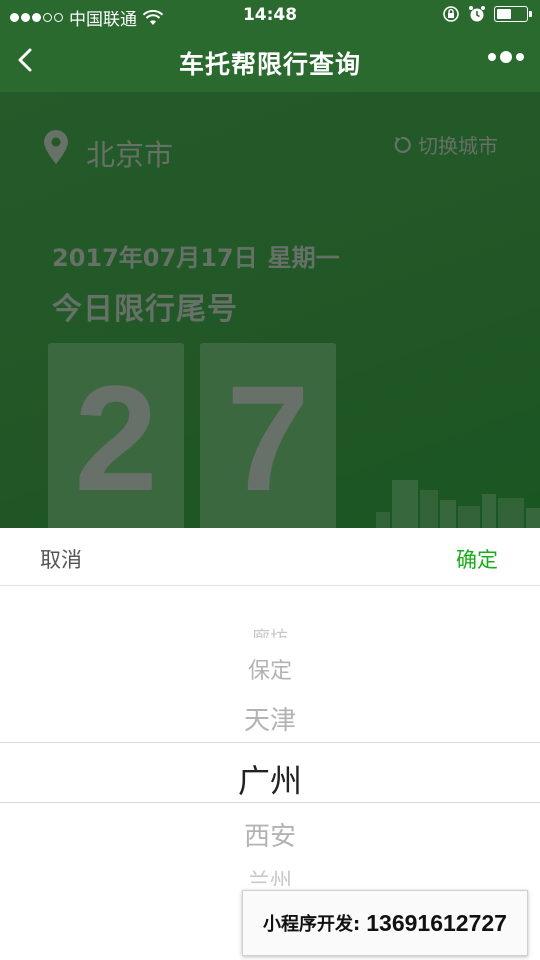 This screenshot has height=960, width=540. I want to click on picker-option: 天津, so click(270, 718).